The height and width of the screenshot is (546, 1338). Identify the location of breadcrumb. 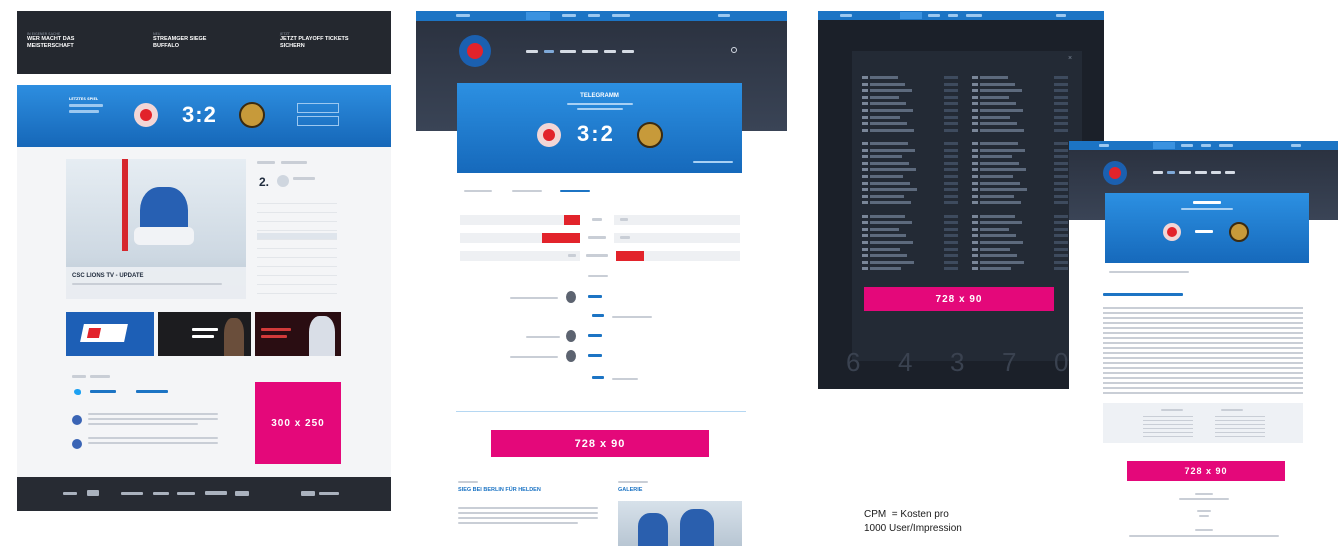
(1149, 272).